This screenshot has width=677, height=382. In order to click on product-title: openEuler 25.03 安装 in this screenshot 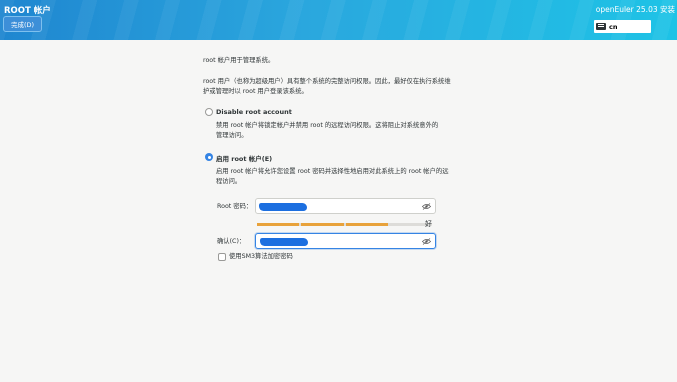, I will do `click(635, 9)`.